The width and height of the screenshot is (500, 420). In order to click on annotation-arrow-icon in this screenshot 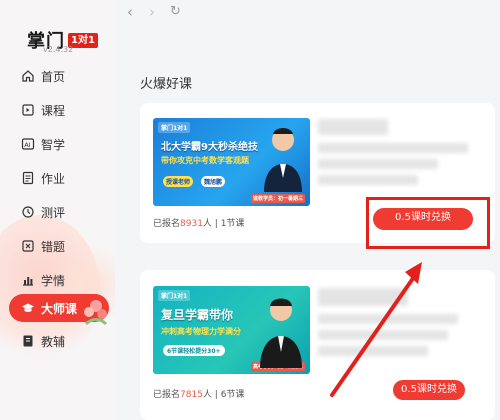, I will do `click(376, 329)`.